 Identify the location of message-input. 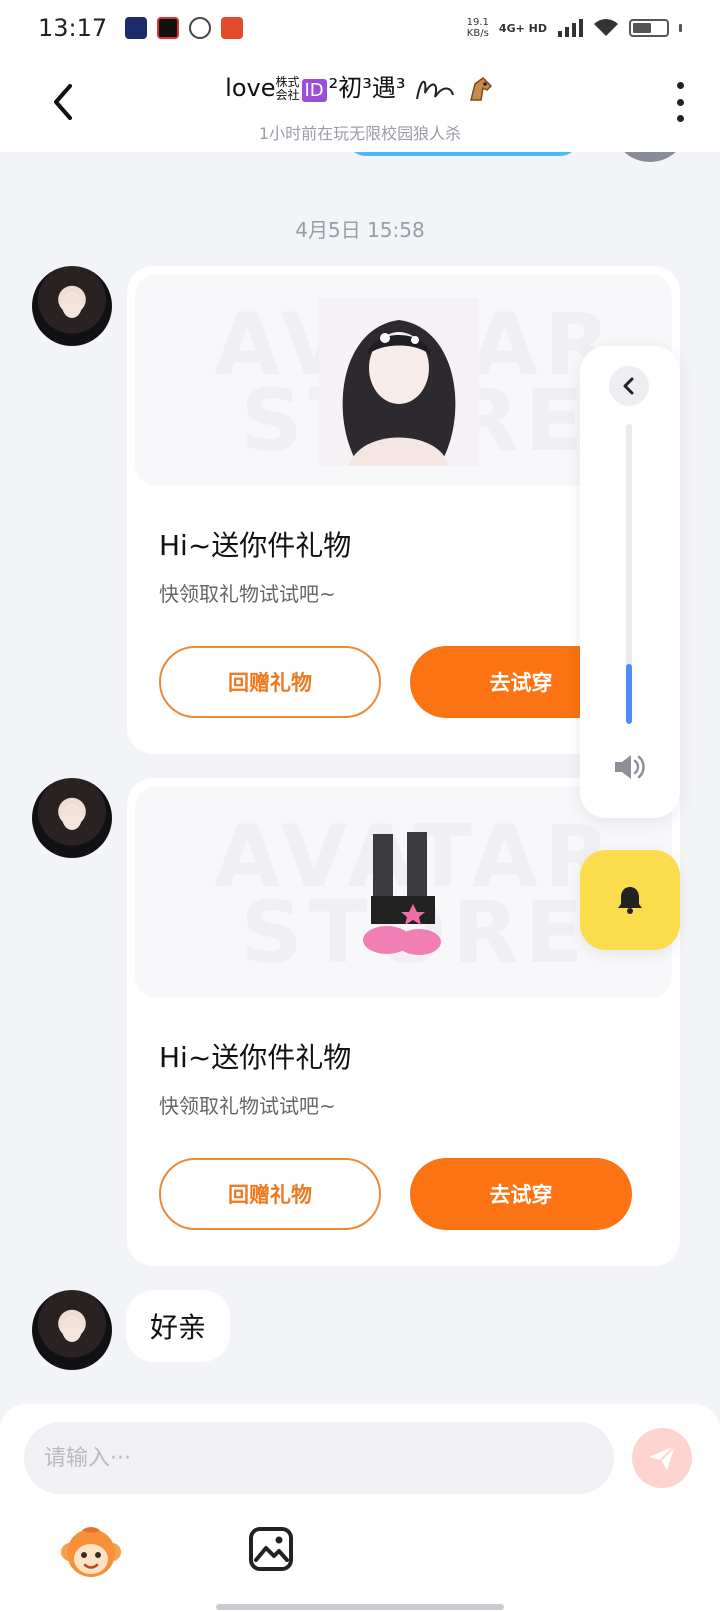
(319, 1458).